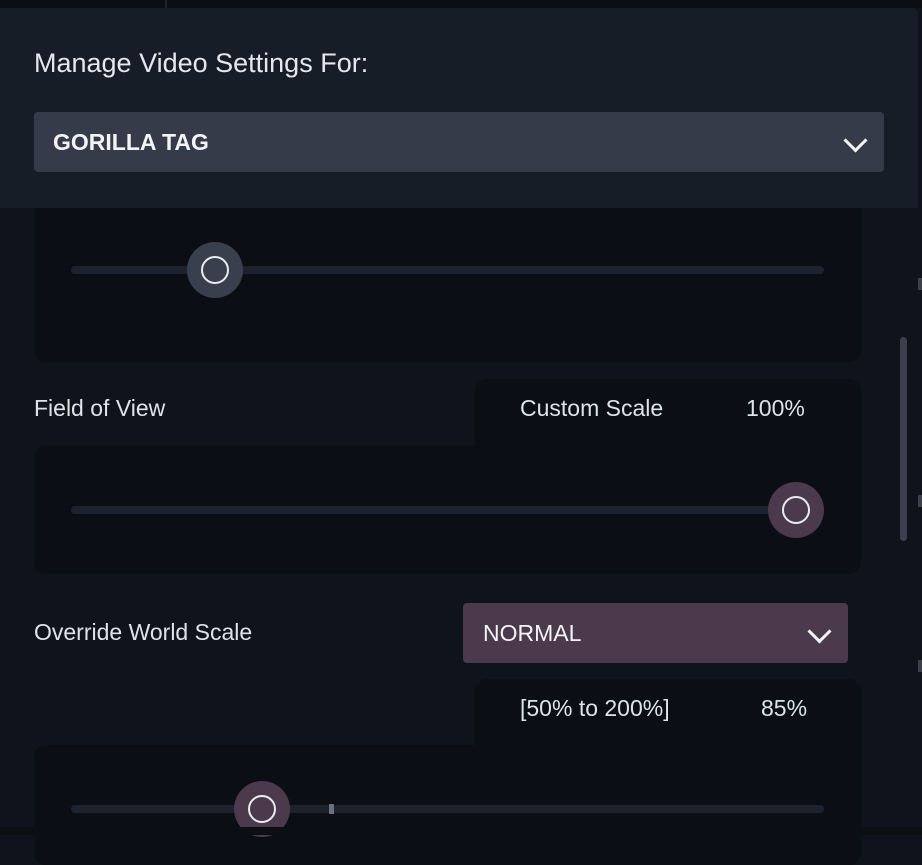 The image size is (922, 865). Describe the element at coordinates (903, 439) in the screenshot. I see `scrollbar` at that location.